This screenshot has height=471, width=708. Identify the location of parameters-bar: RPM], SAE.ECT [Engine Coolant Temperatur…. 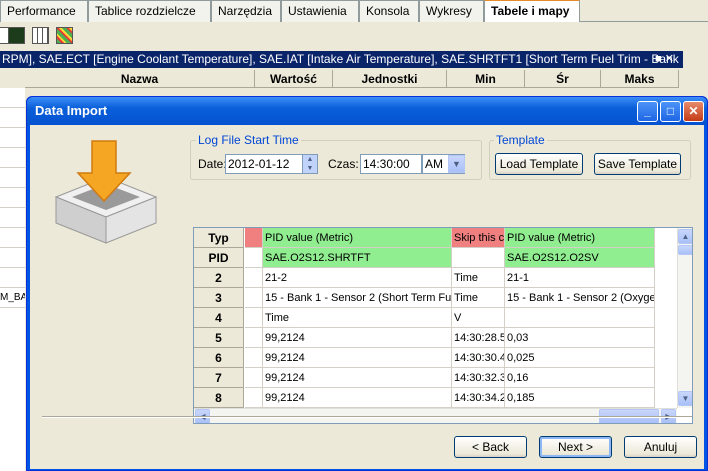
(341, 59).